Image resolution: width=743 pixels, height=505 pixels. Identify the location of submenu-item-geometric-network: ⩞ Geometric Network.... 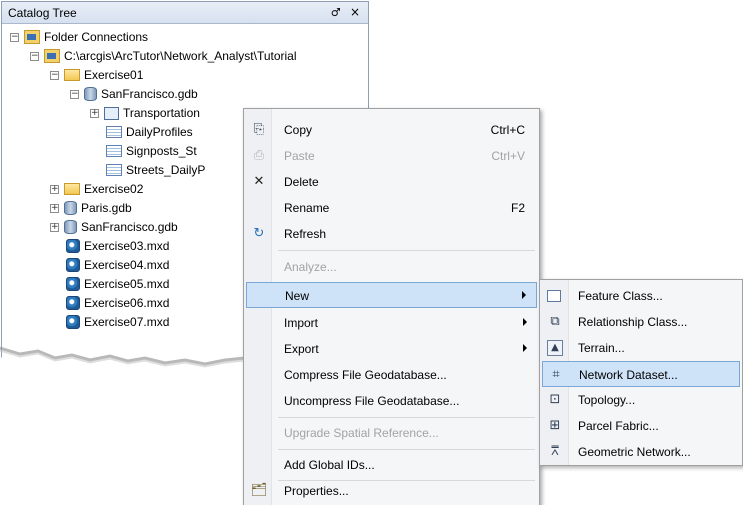
(641, 452).